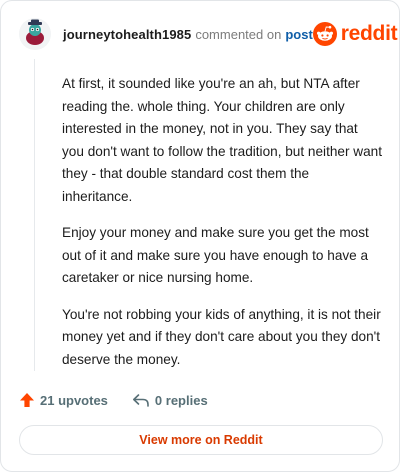 Image resolution: width=400 pixels, height=472 pixels. What do you see at coordinates (27, 400) in the screenshot?
I see `upvote-arrow-icon` at bounding box center [27, 400].